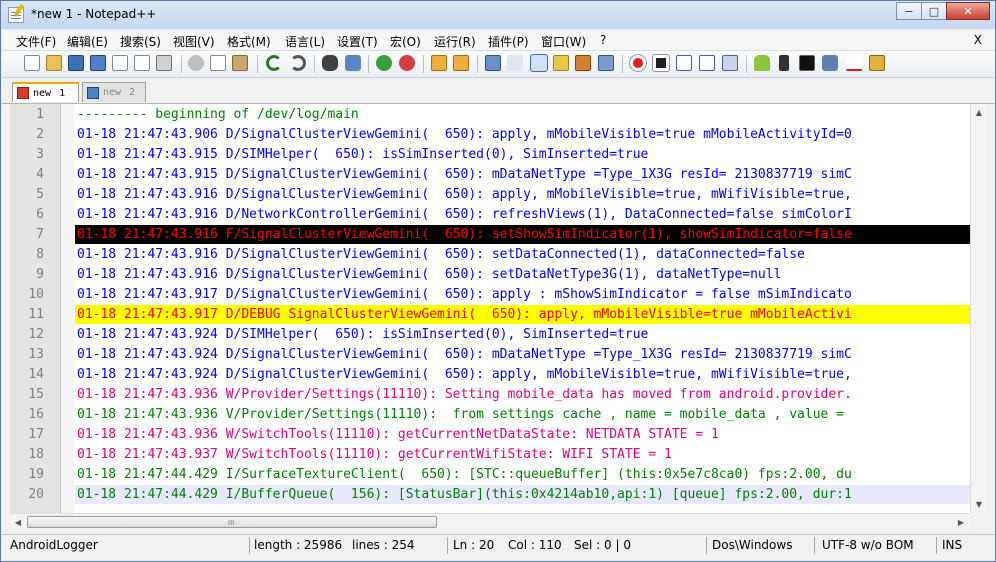 This screenshot has width=996, height=562. I want to click on line-text: --------- beginning of /dev/log/main, so click(218, 115).